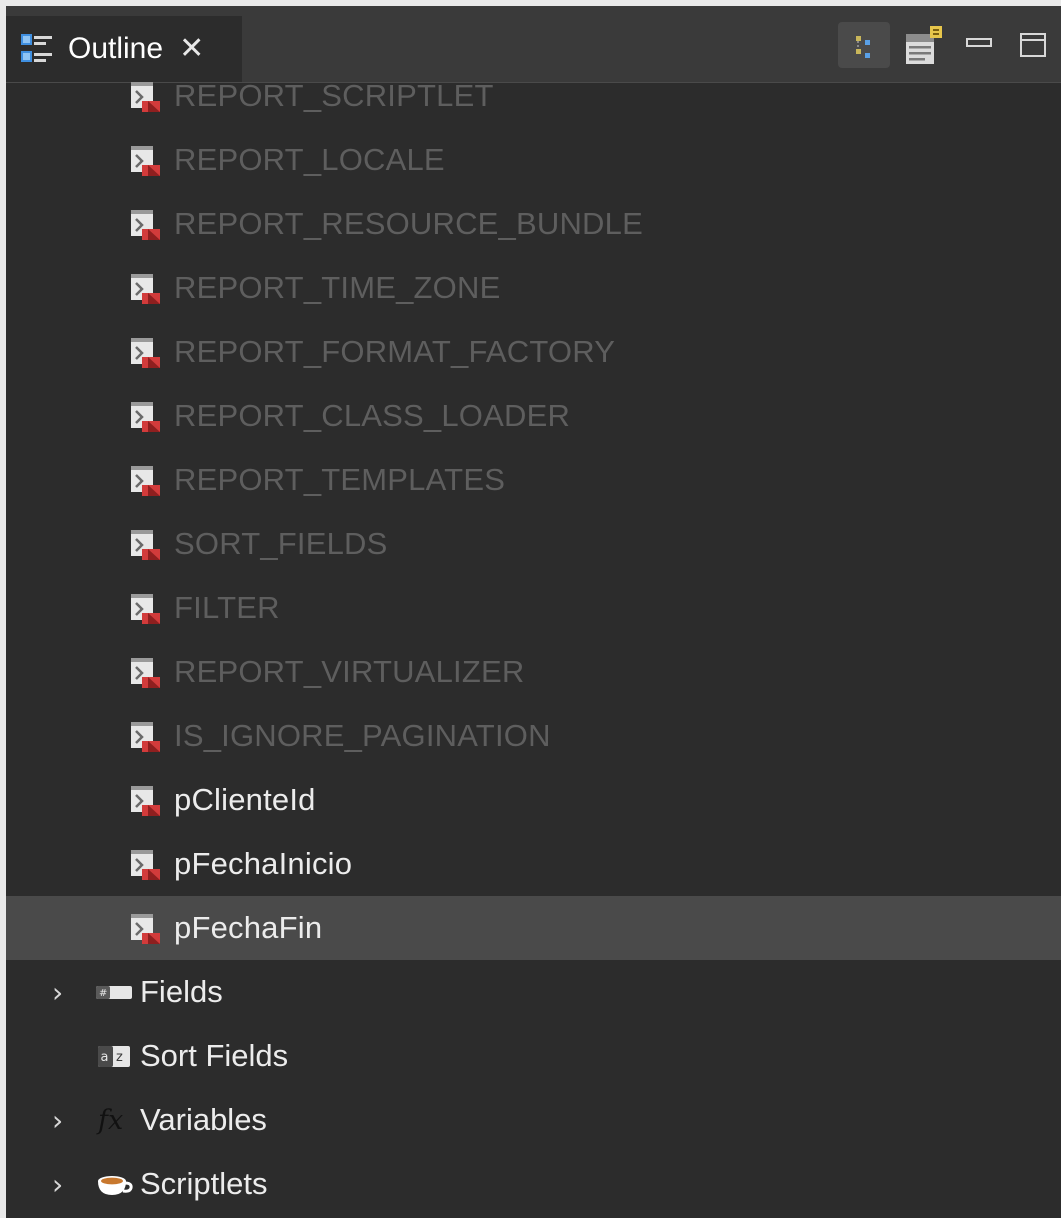 The width and height of the screenshot is (1061, 1218). What do you see at coordinates (533, 480) in the screenshot?
I see `tree-item-parameter: REPORT_TEMPLATES` at bounding box center [533, 480].